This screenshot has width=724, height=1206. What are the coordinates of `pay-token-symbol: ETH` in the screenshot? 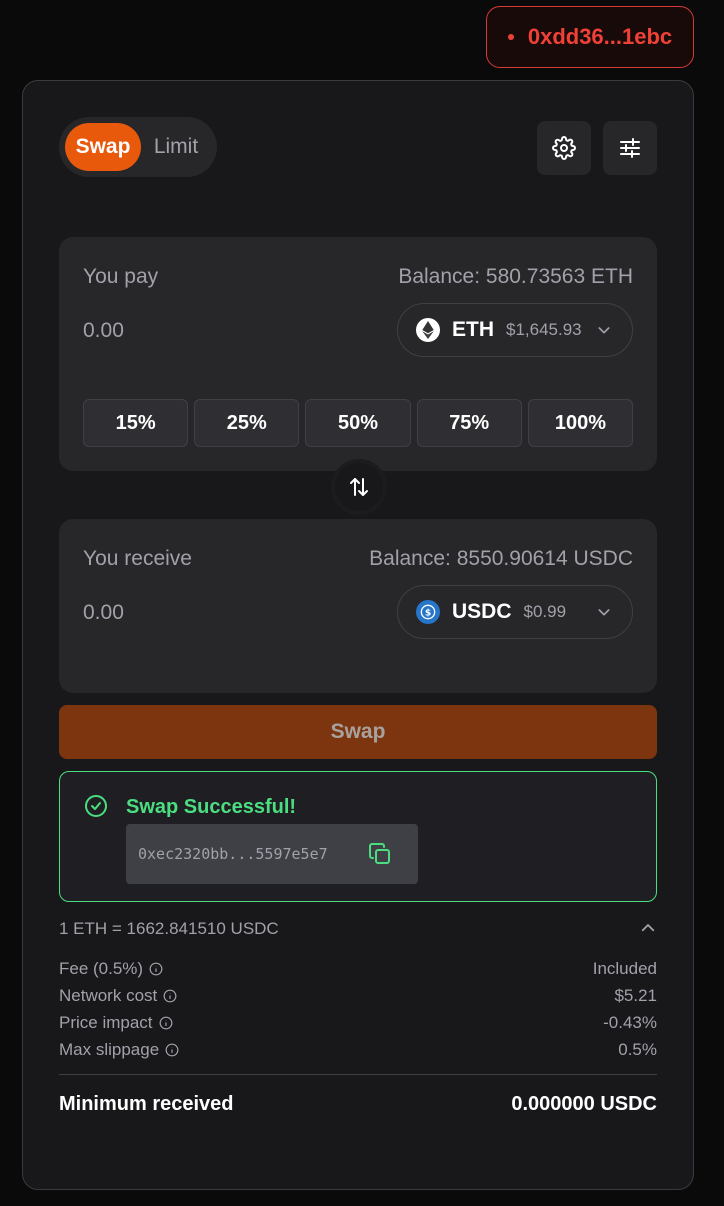 It's located at (473, 329).